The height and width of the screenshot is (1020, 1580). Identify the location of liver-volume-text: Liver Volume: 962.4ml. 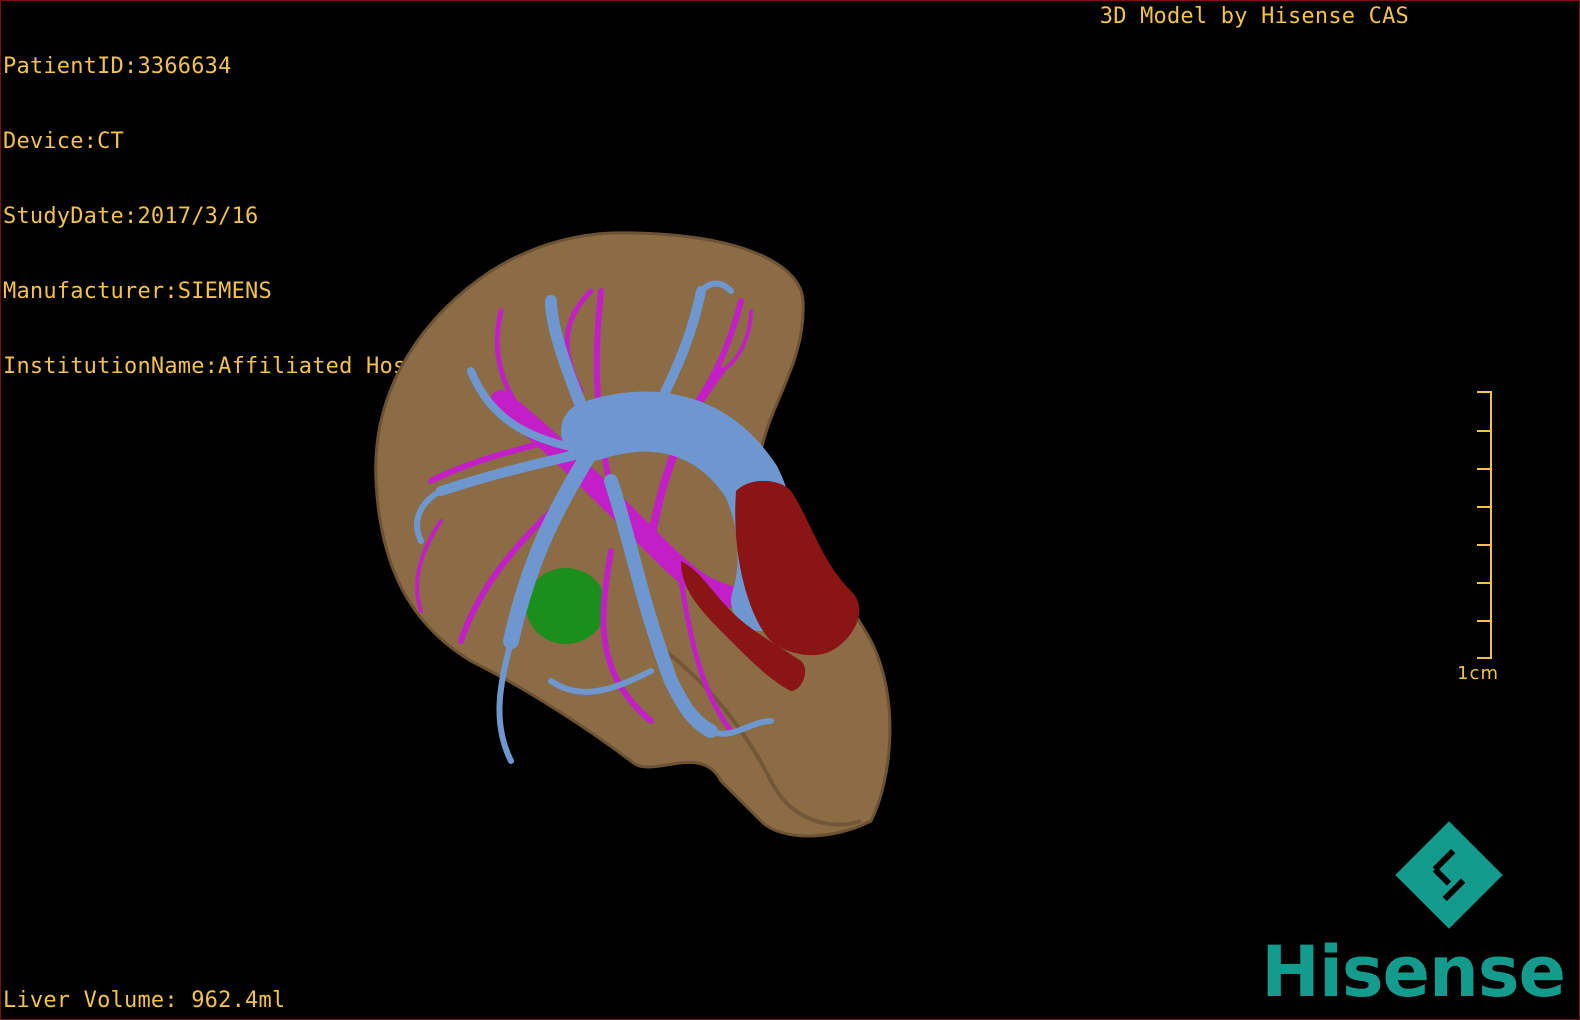
(144, 1000).